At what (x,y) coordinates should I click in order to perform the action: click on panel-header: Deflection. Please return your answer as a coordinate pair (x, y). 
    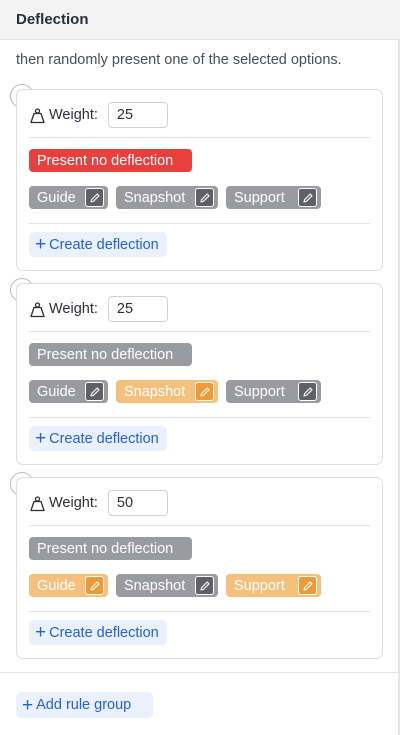
    Looking at the image, I should click on (200, 20).